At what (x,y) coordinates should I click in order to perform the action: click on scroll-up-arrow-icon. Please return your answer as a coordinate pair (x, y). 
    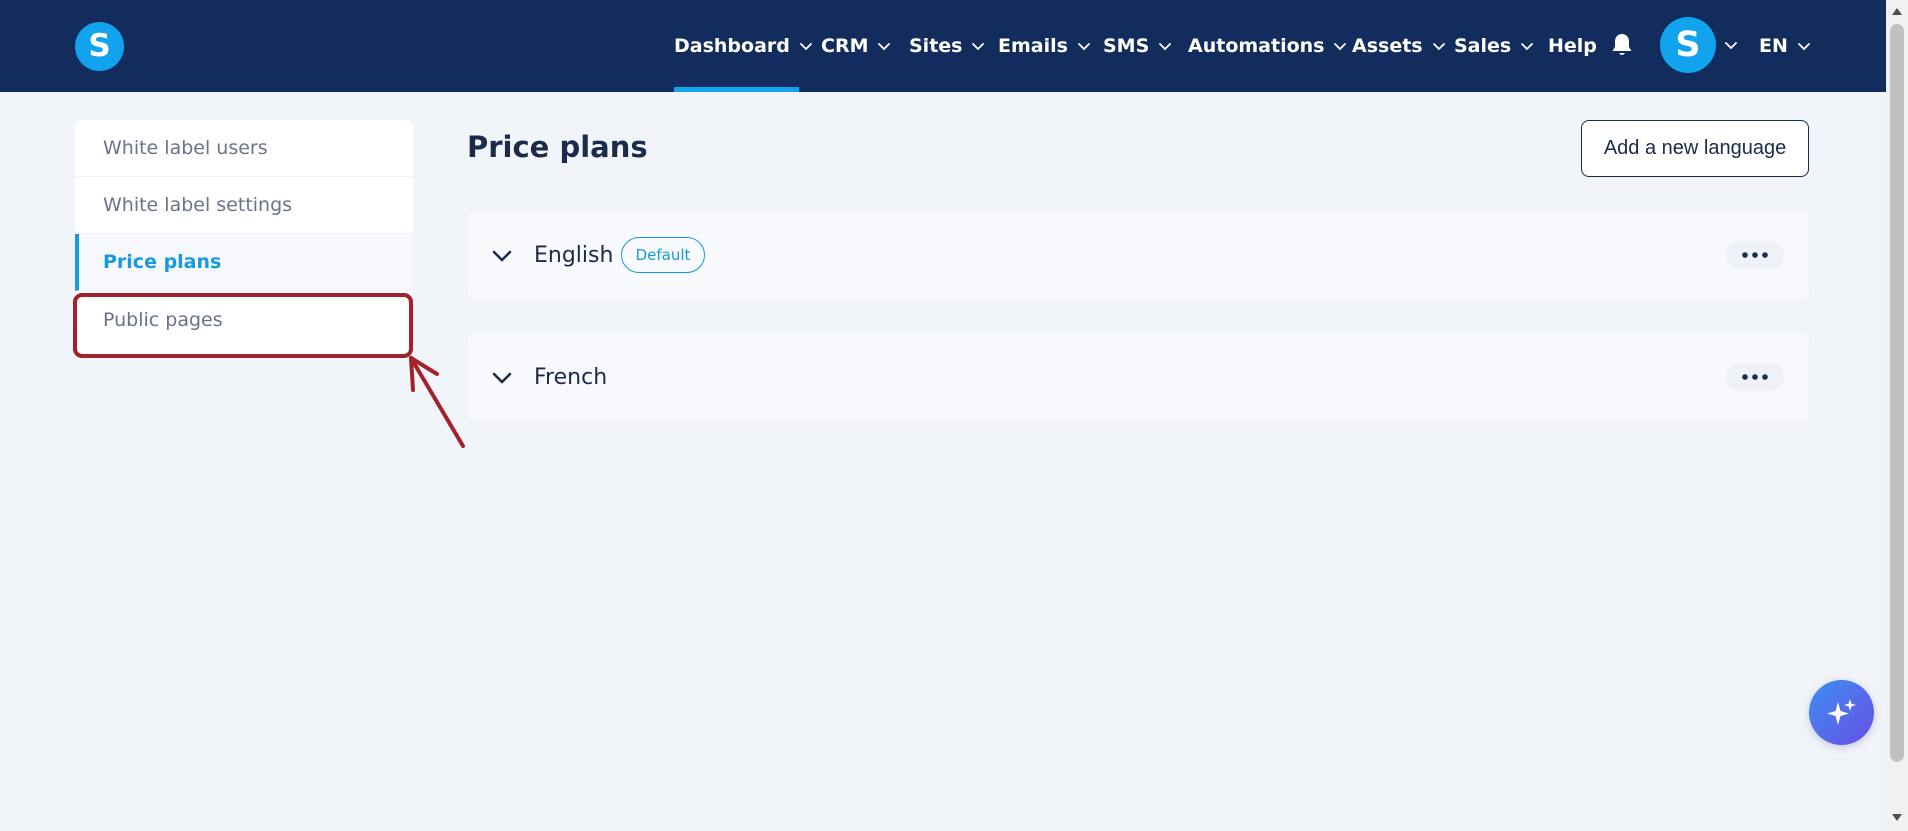
    Looking at the image, I should click on (1897, 11).